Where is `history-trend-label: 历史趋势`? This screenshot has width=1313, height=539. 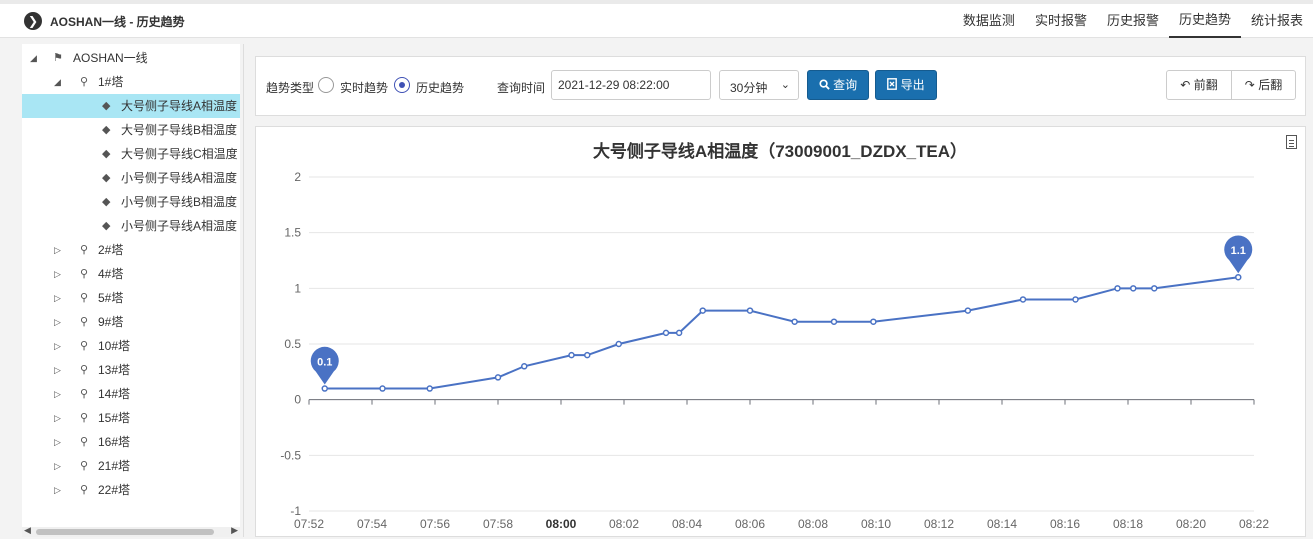
history-trend-label: 历史趋势 is located at coordinates (440, 87).